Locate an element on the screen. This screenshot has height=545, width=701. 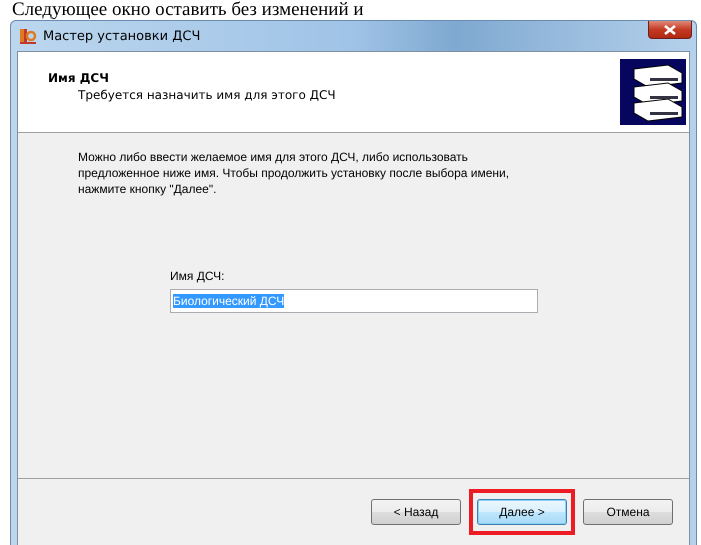
close-icon is located at coordinates (670, 29).